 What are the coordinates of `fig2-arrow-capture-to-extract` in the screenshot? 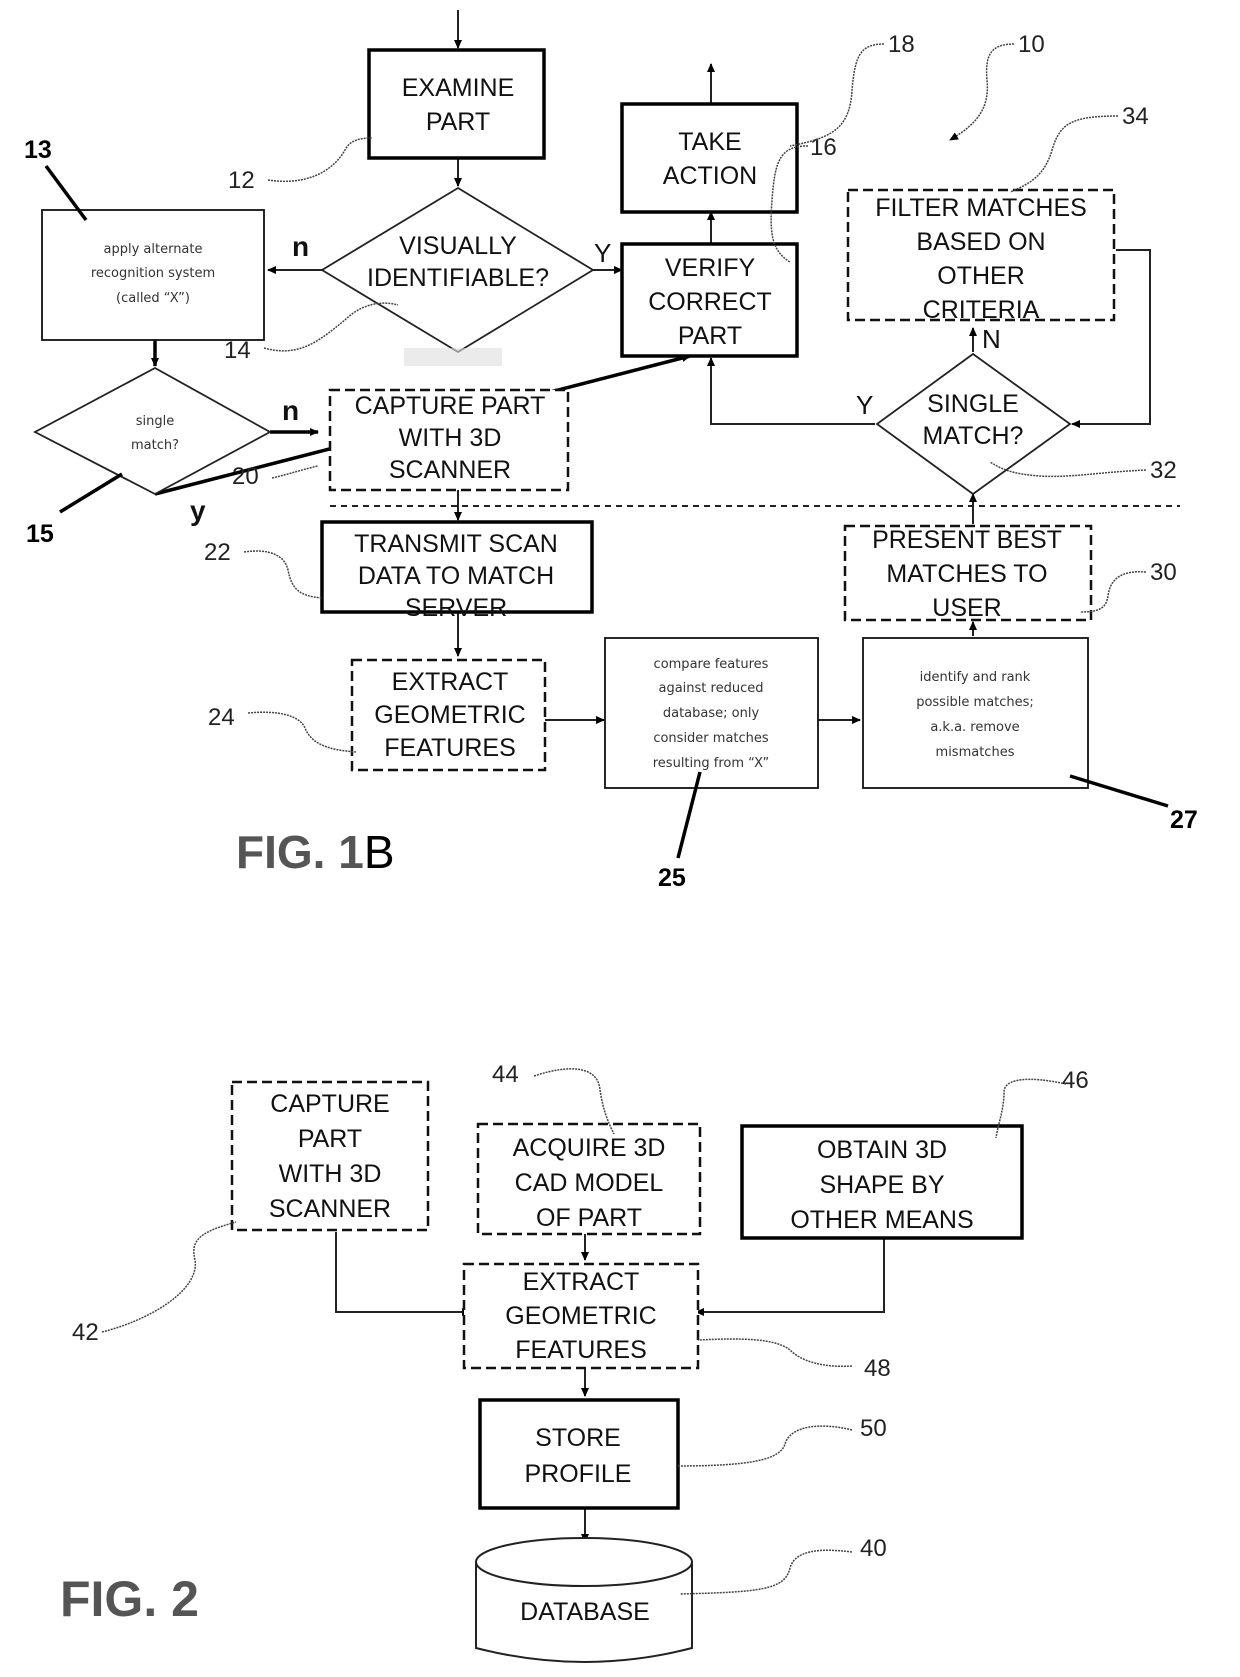 It's located at (403, 1274).